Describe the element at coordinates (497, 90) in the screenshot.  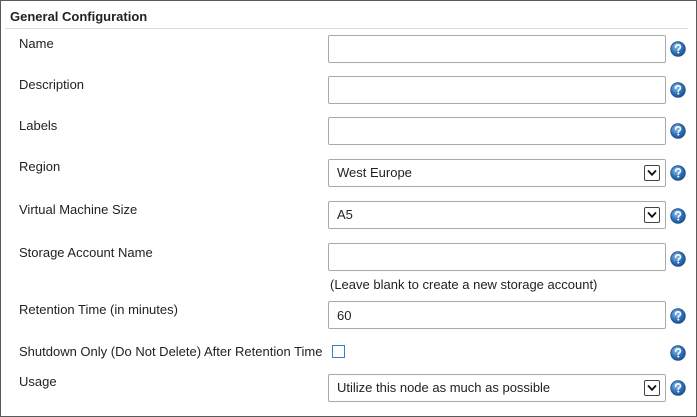
I see `description-input` at that location.